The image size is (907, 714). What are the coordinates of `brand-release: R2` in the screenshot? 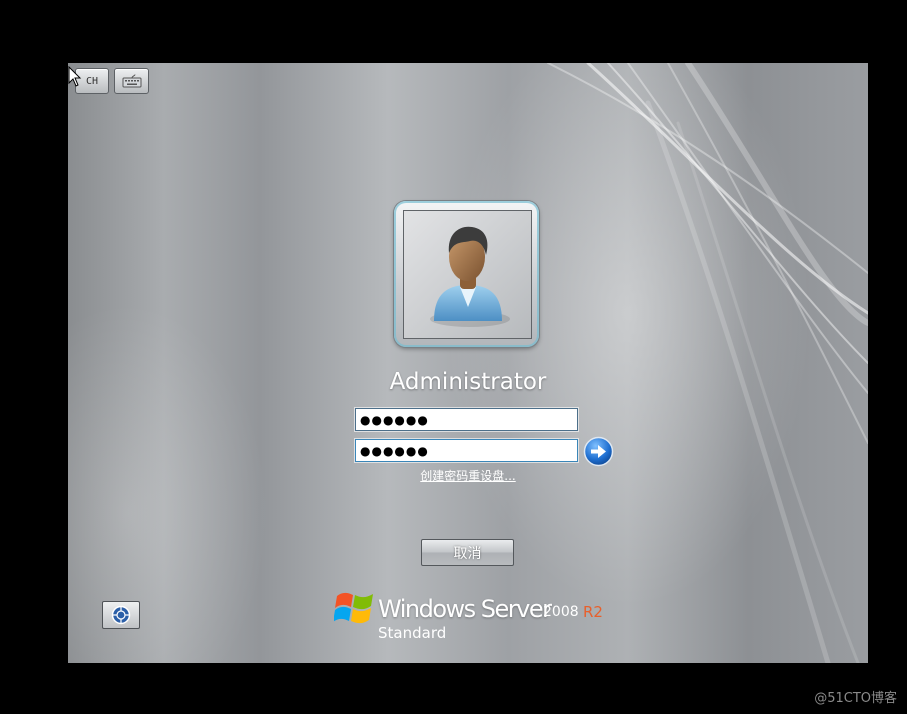 It's located at (593, 612).